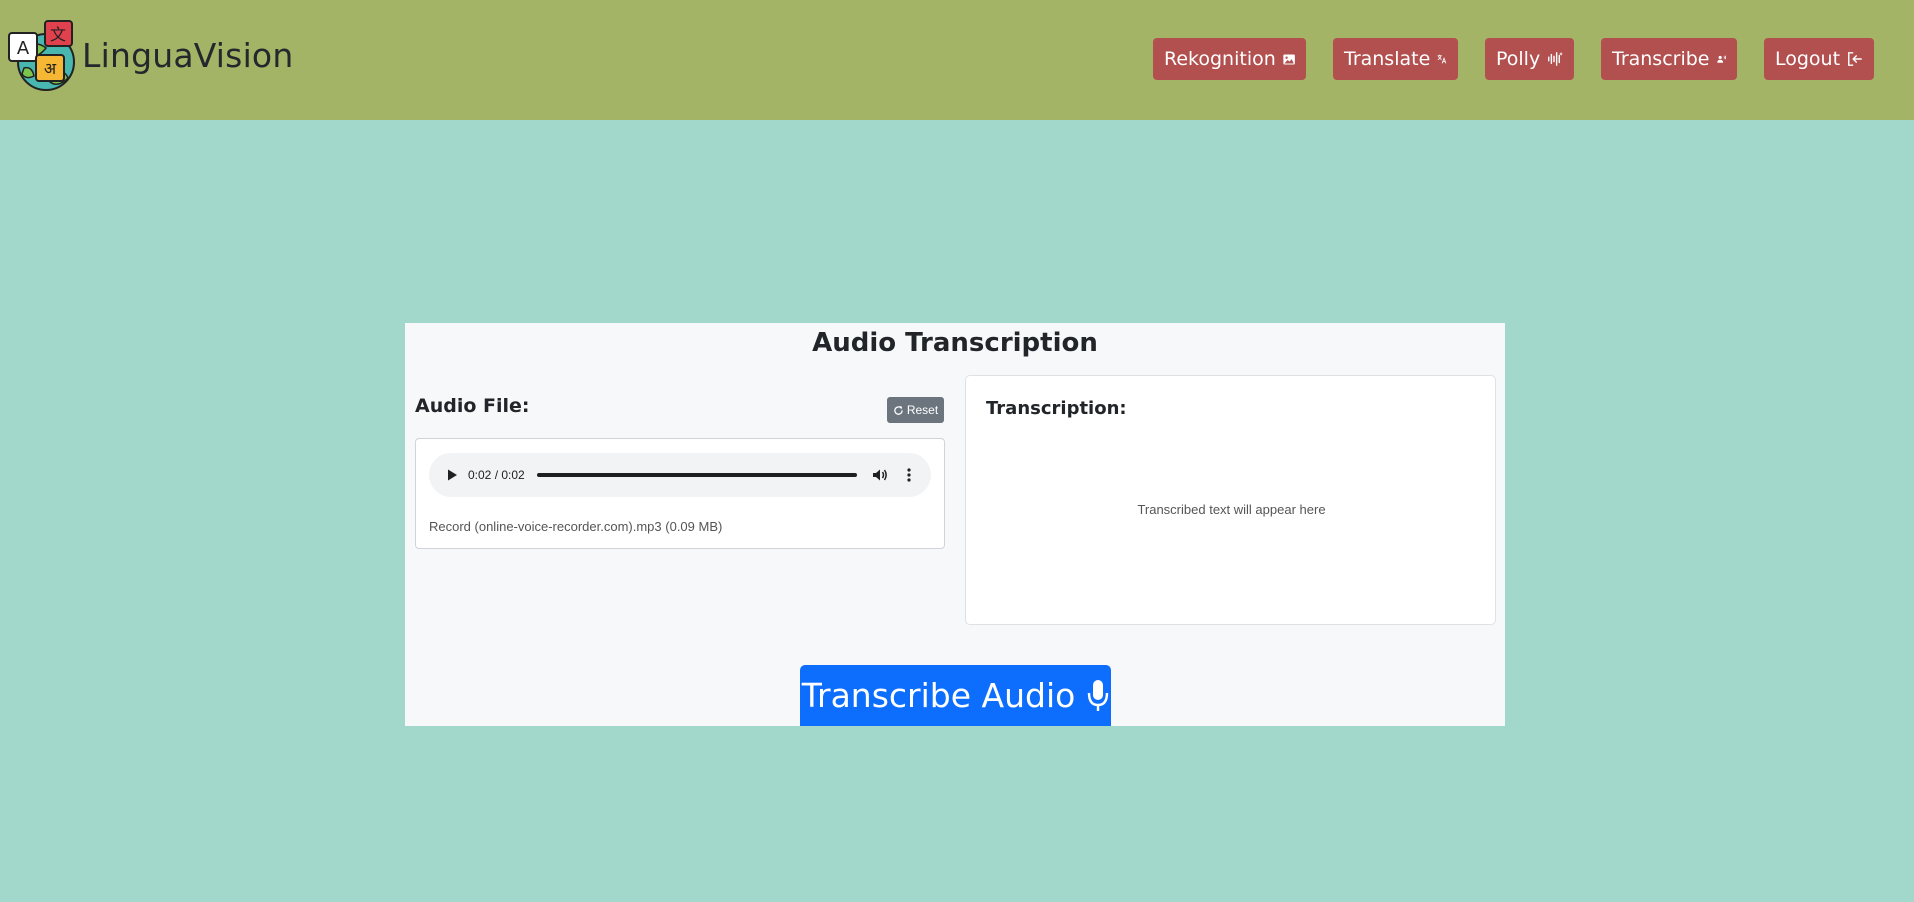  Describe the element at coordinates (909, 475) in the screenshot. I see `more-options-icon` at that location.